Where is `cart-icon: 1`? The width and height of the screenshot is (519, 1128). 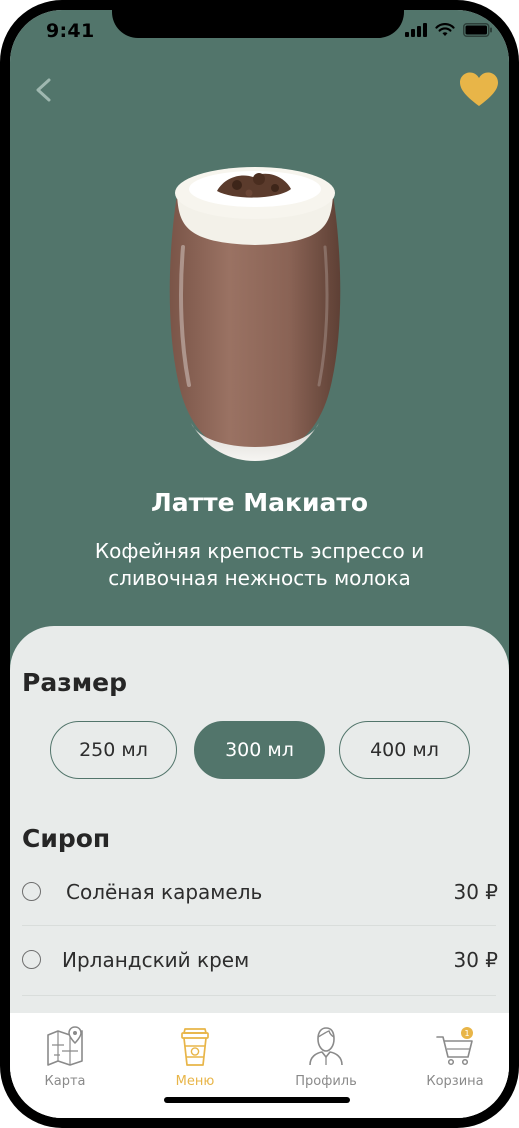
cart-icon: 1 is located at coordinates (454, 1046).